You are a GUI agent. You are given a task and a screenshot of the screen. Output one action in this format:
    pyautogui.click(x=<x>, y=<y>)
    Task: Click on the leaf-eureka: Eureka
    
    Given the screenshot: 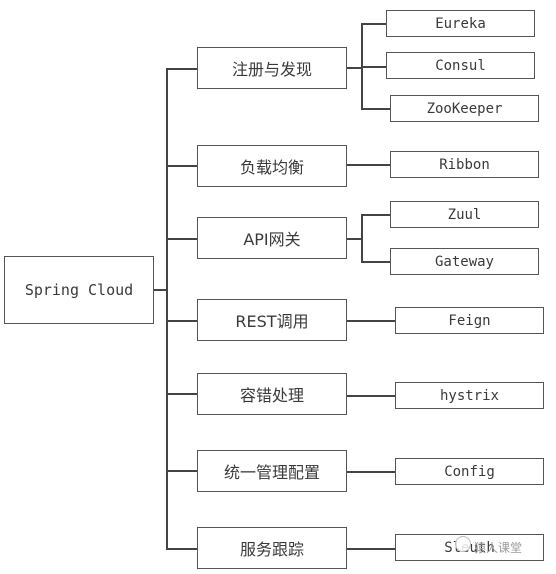 What is the action you would take?
    pyautogui.click(x=460, y=23)
    